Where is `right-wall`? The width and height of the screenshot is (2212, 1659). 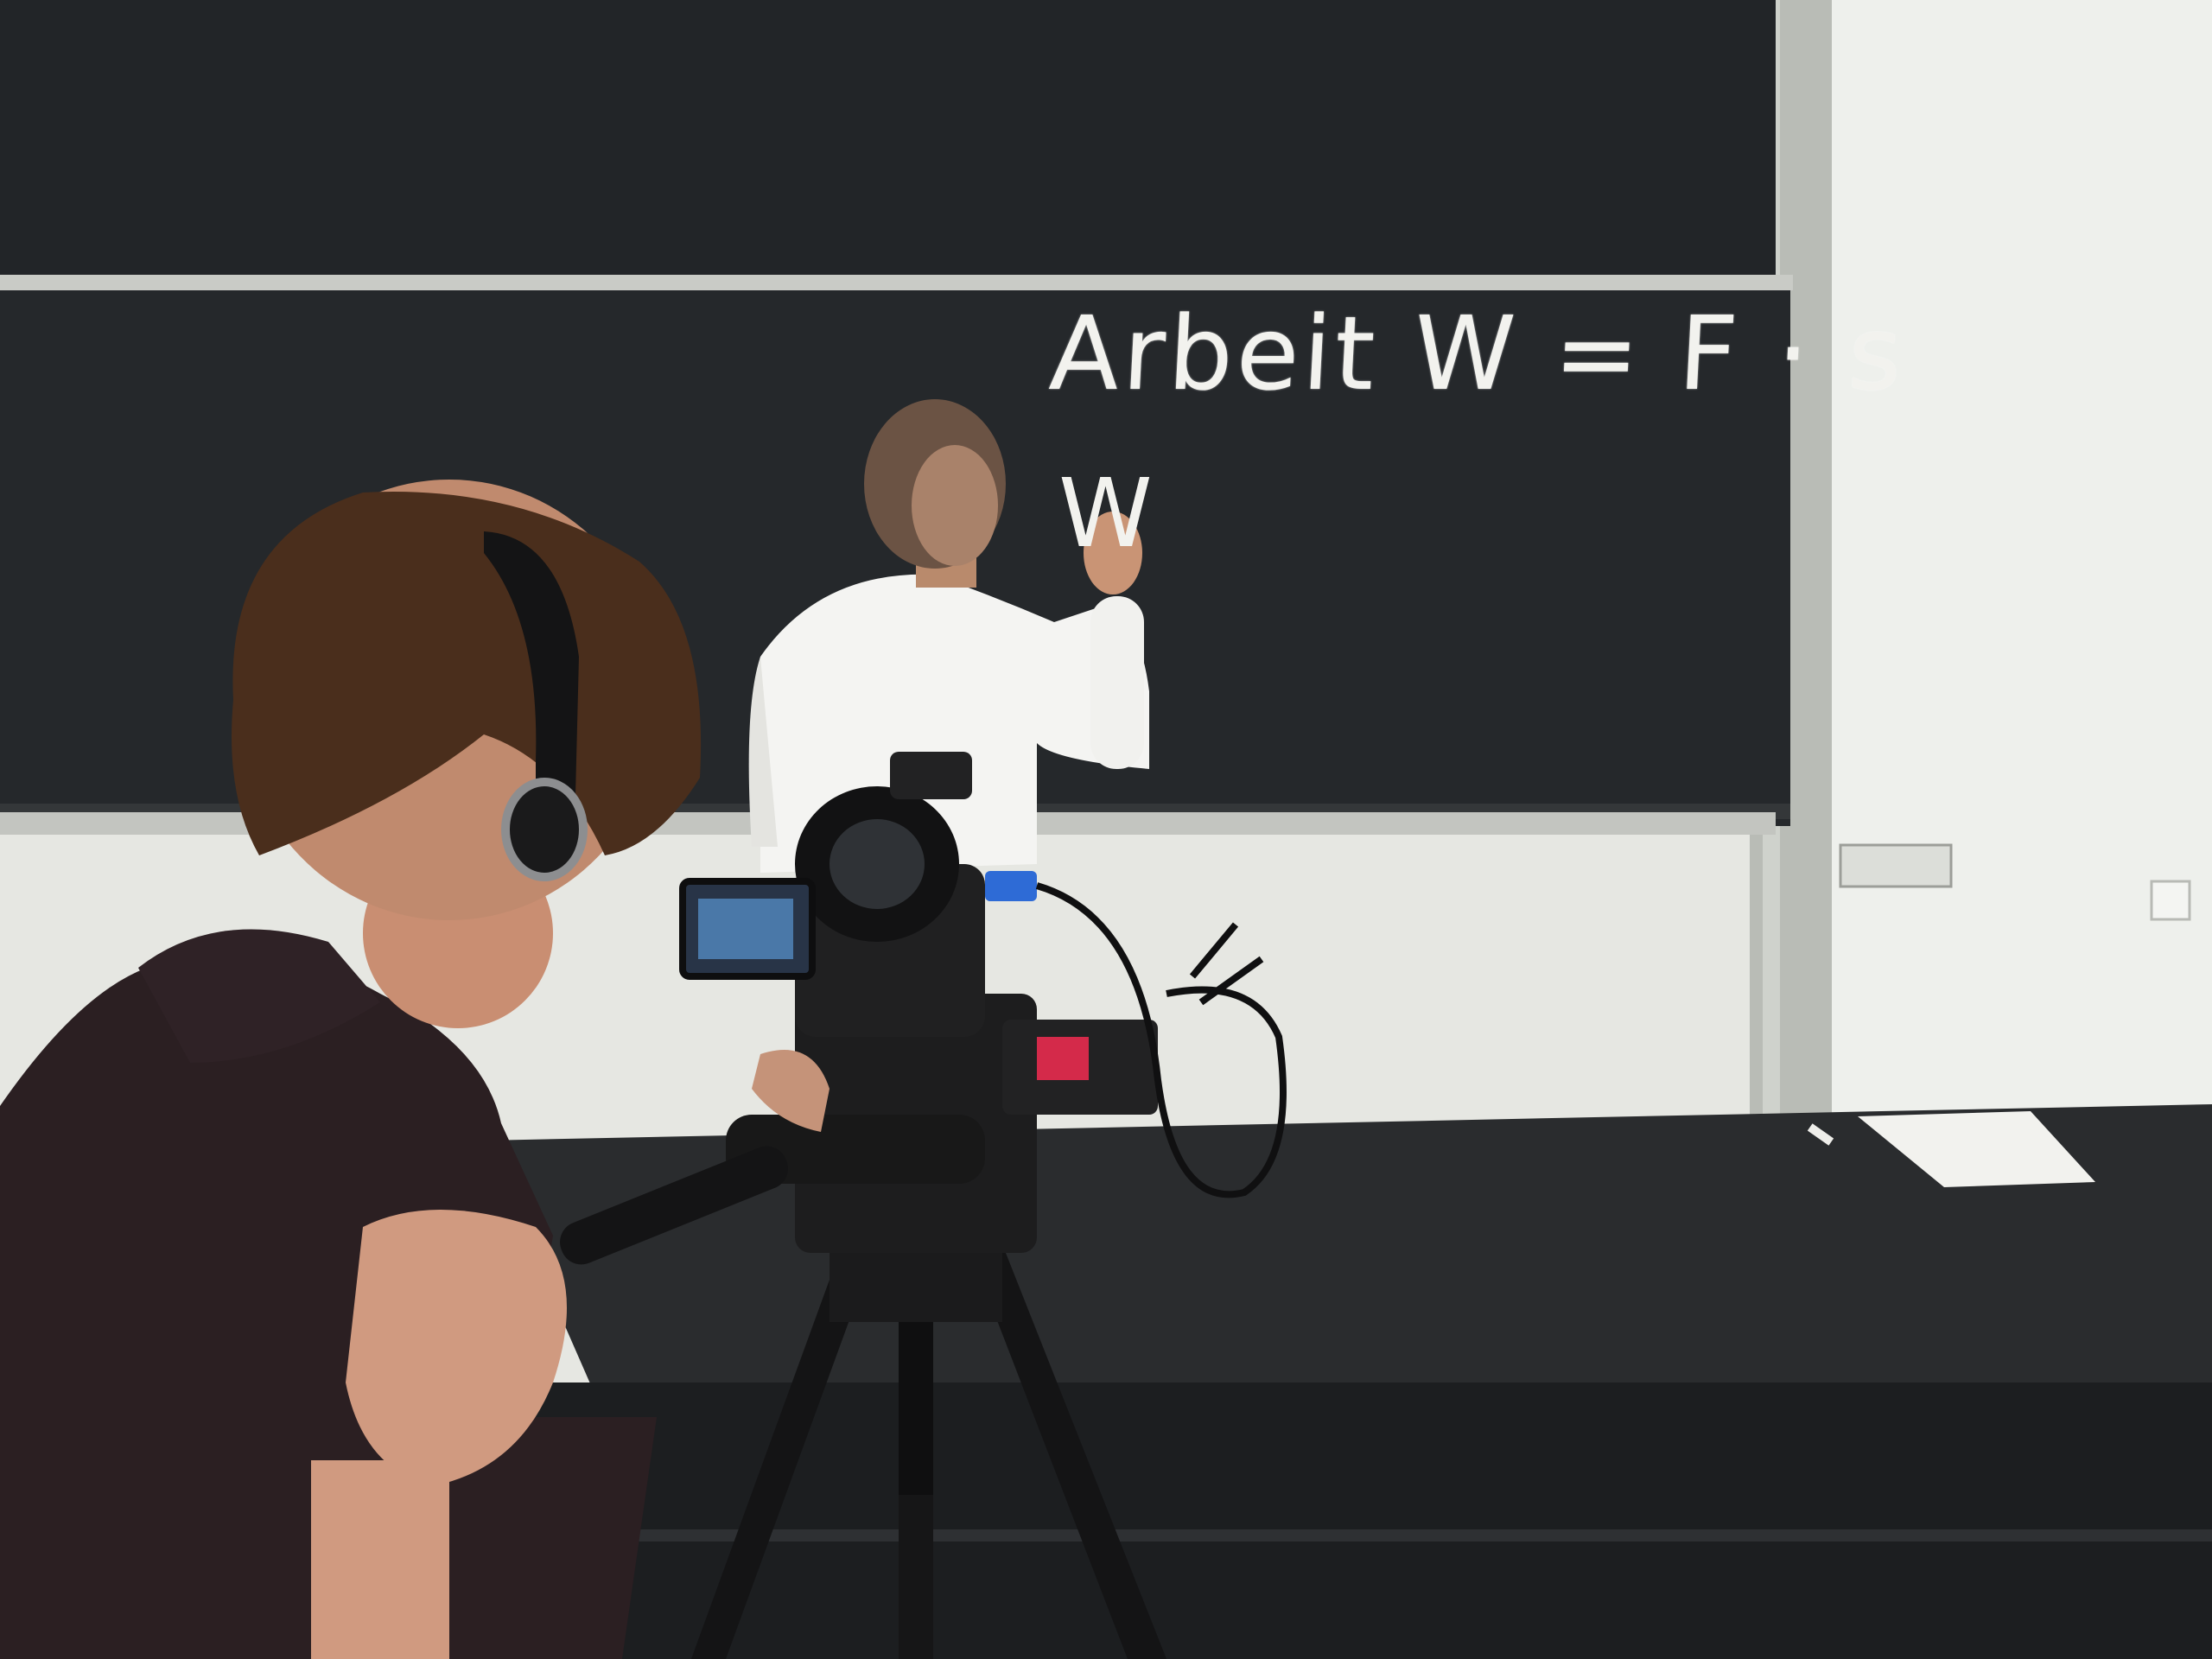 right-wall is located at coordinates (2022, 557).